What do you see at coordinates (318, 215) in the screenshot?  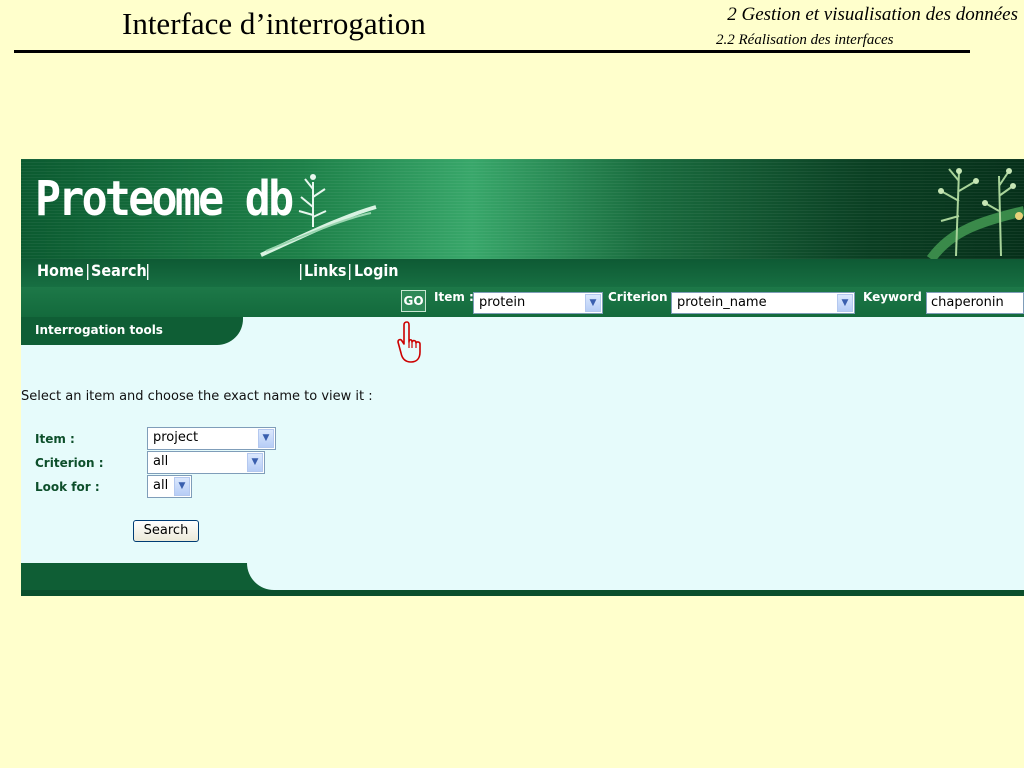 I see `swoosh-plant-icon` at bounding box center [318, 215].